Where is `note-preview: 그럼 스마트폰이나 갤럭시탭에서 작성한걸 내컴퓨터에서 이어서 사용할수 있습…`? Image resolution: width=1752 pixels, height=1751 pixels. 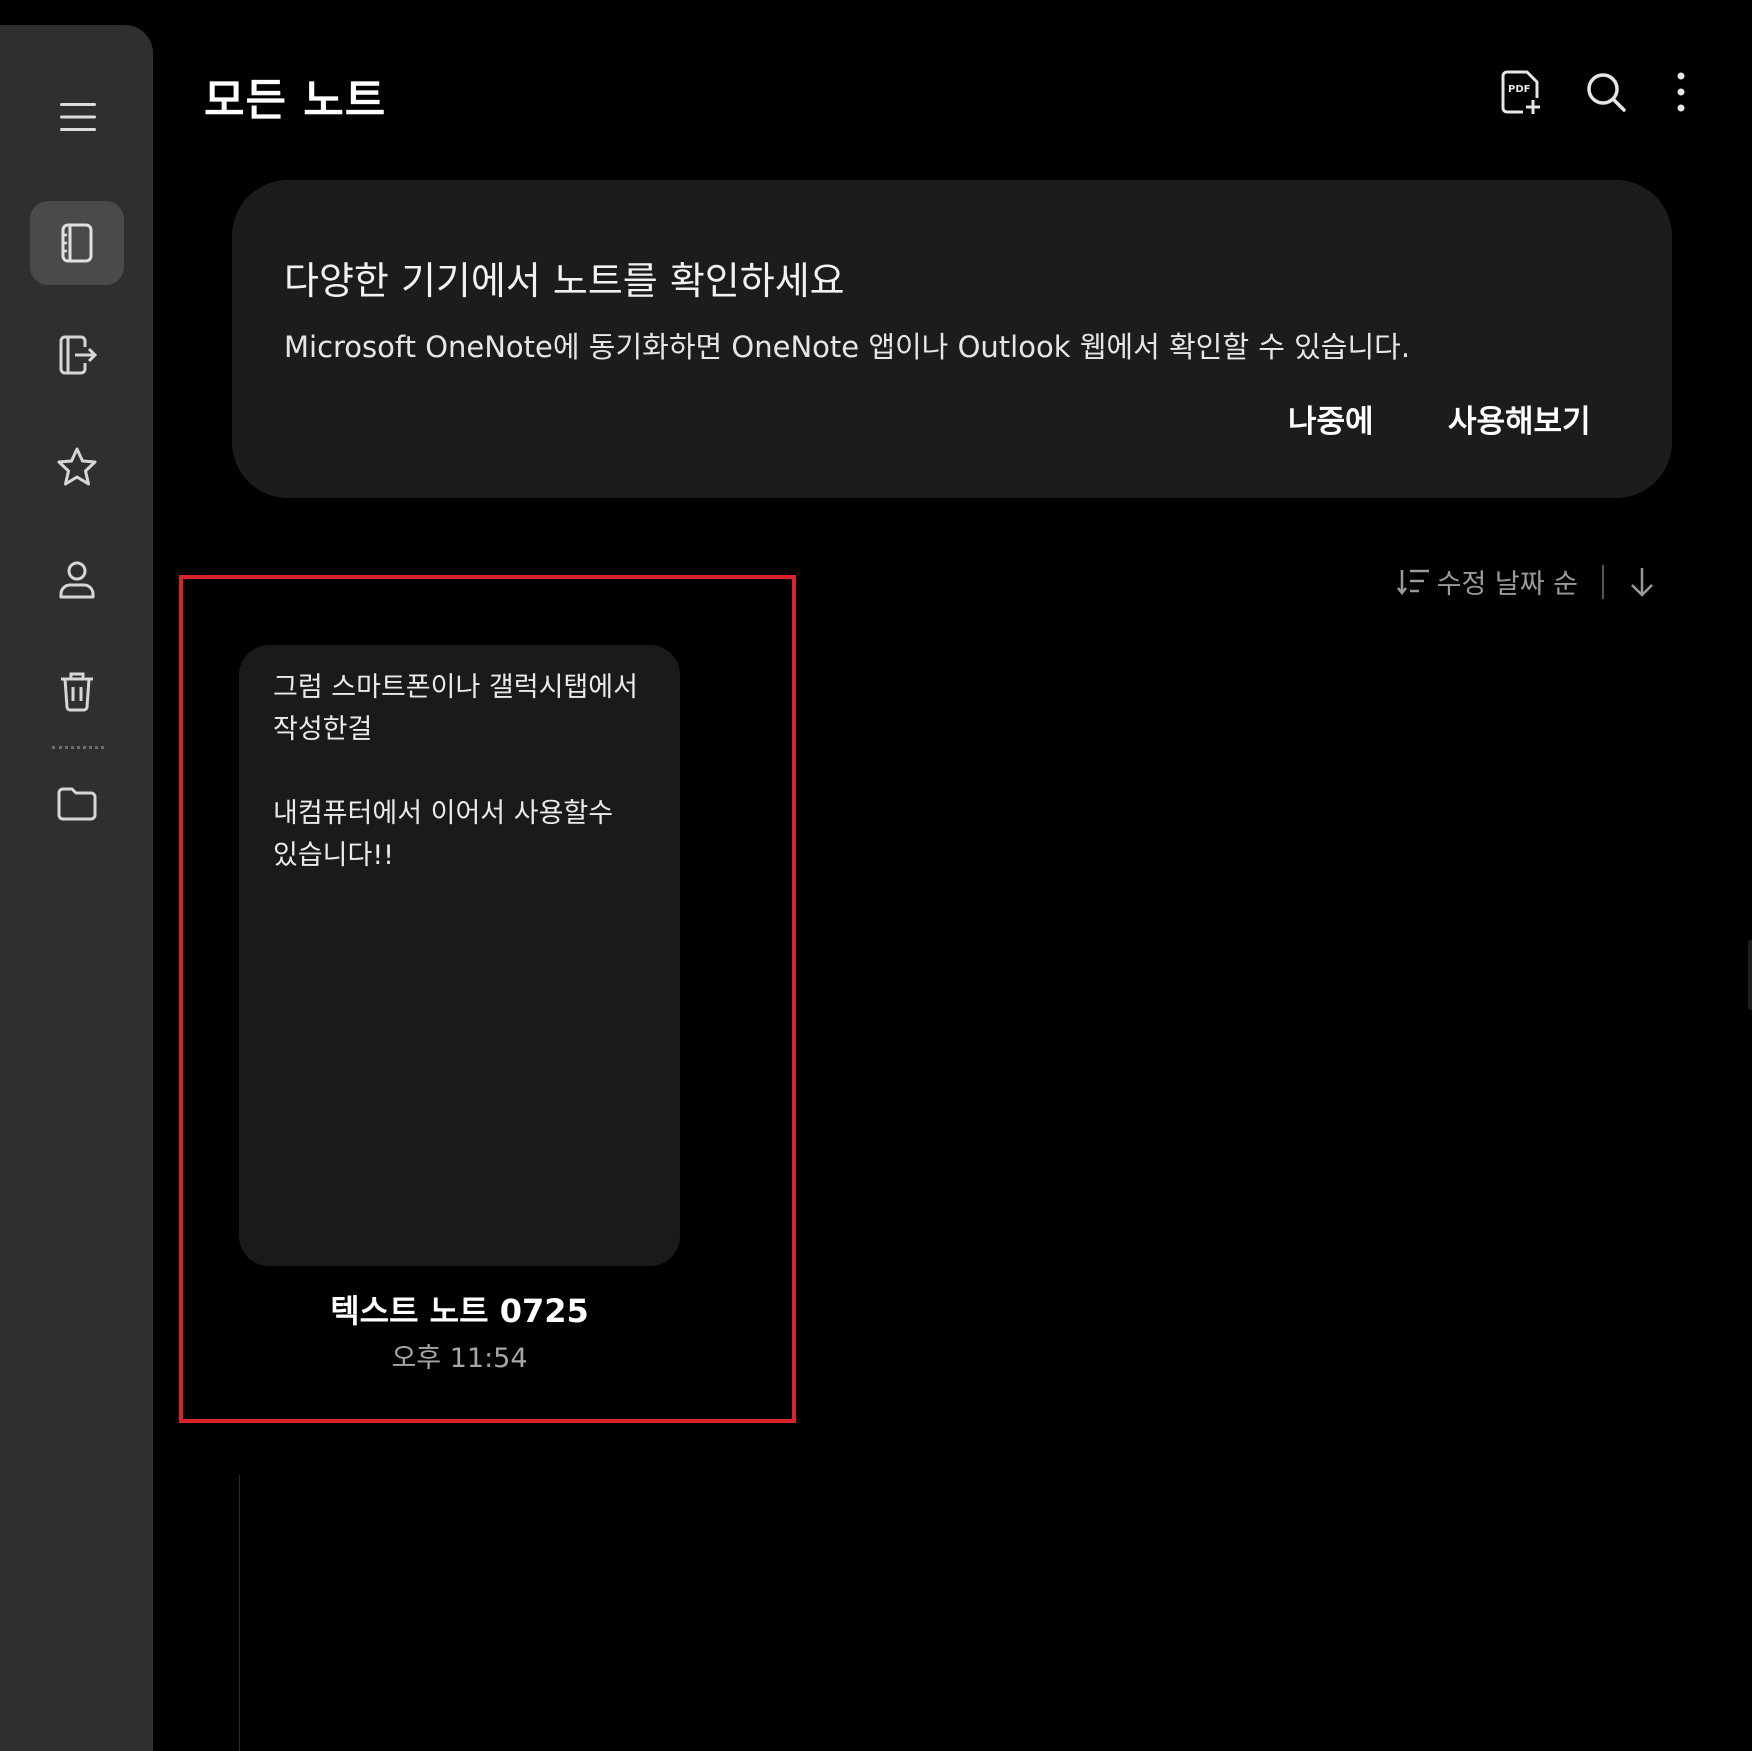 note-preview: 그럼 스마트폰이나 갤럭시탭에서 작성한걸 내컴퓨터에서 이어서 사용할수 있습… is located at coordinates (468, 772).